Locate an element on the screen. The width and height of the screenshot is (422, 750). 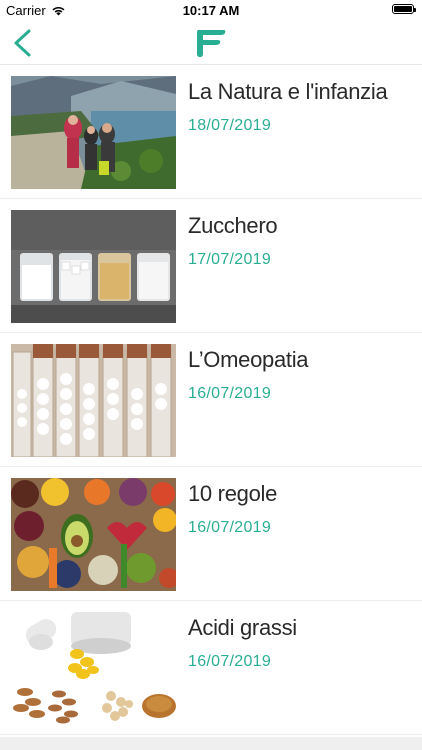
family-hiking-photo is located at coordinates (93, 132).